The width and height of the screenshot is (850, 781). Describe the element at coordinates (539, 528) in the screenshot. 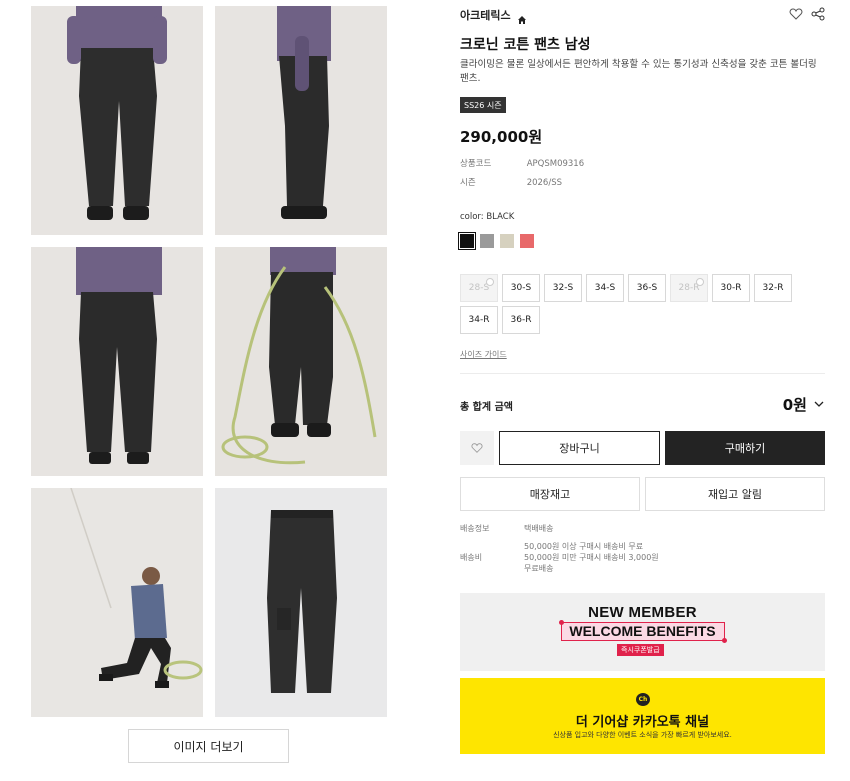

I see `shipping-info-value: 택배배송` at that location.